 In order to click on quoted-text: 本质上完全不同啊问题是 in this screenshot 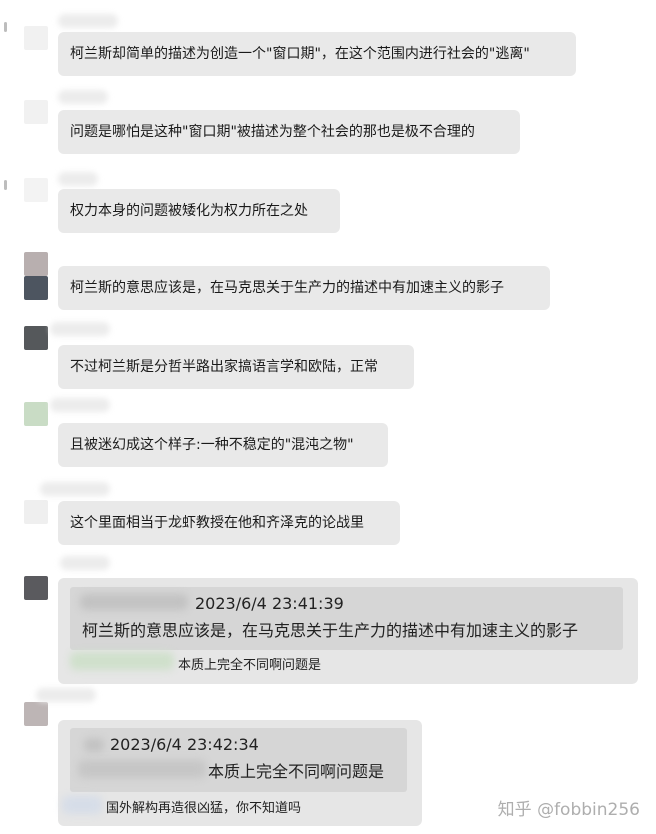, I will do `click(296, 771)`.